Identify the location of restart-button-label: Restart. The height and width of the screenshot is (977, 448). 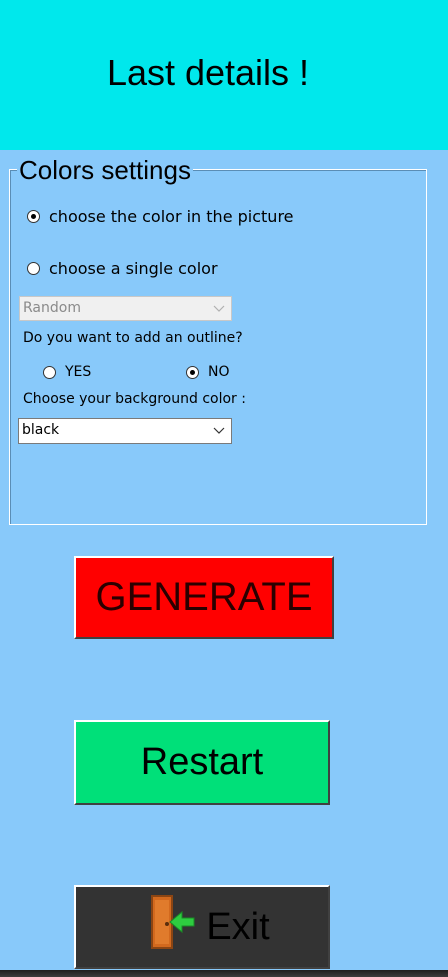
(202, 762).